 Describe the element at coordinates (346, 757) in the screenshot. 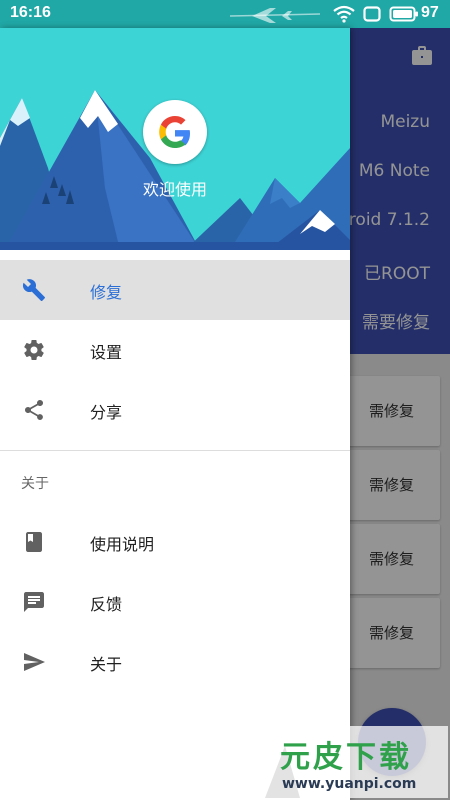

I see `watermark-title: 元皮下载` at that location.